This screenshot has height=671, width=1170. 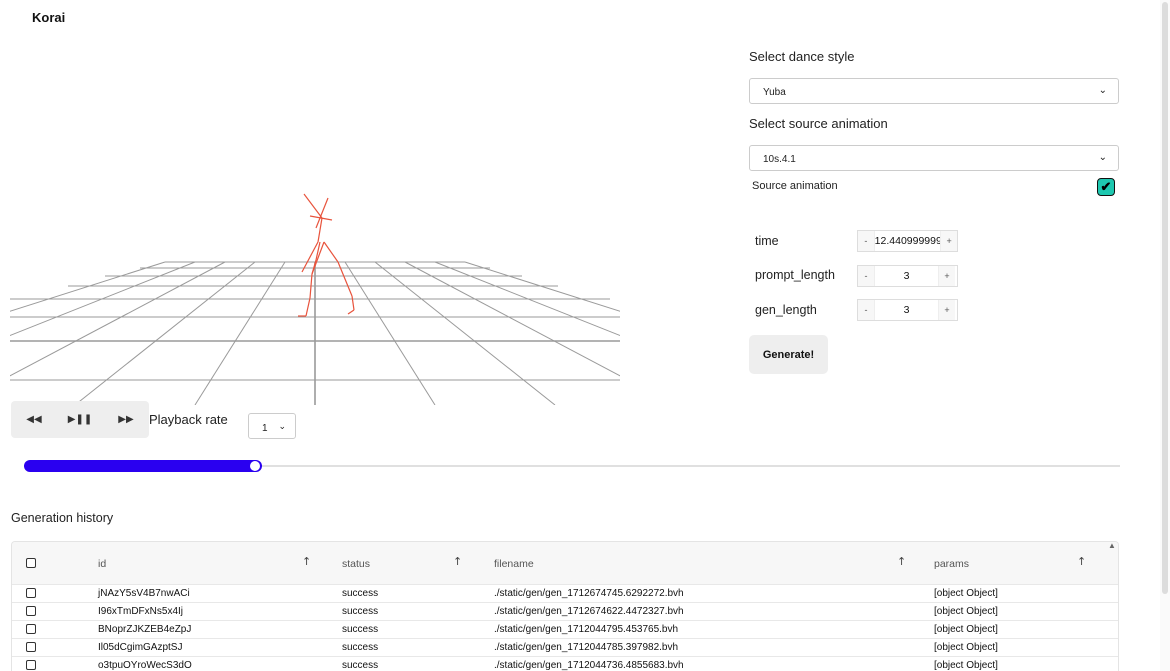 I want to click on row-filename: ./static/gen/gen_1712044785.397982.bvh, so click(x=586, y=647).